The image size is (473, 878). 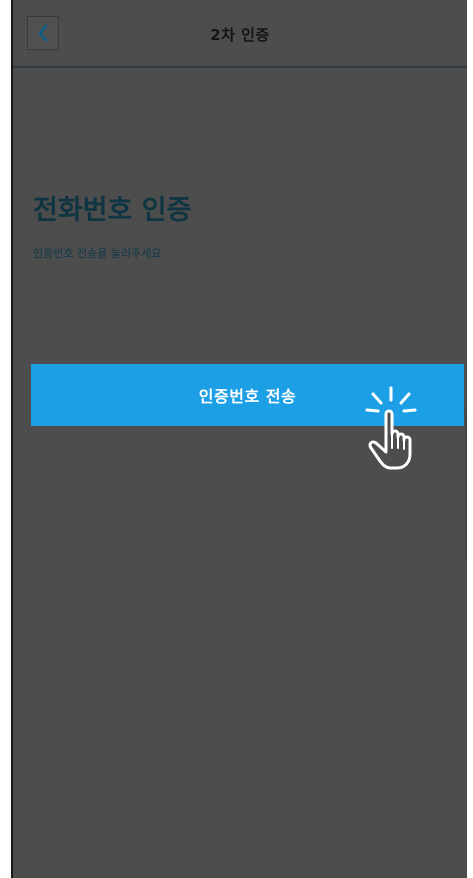 I want to click on window-edge, so click(x=470, y=439).